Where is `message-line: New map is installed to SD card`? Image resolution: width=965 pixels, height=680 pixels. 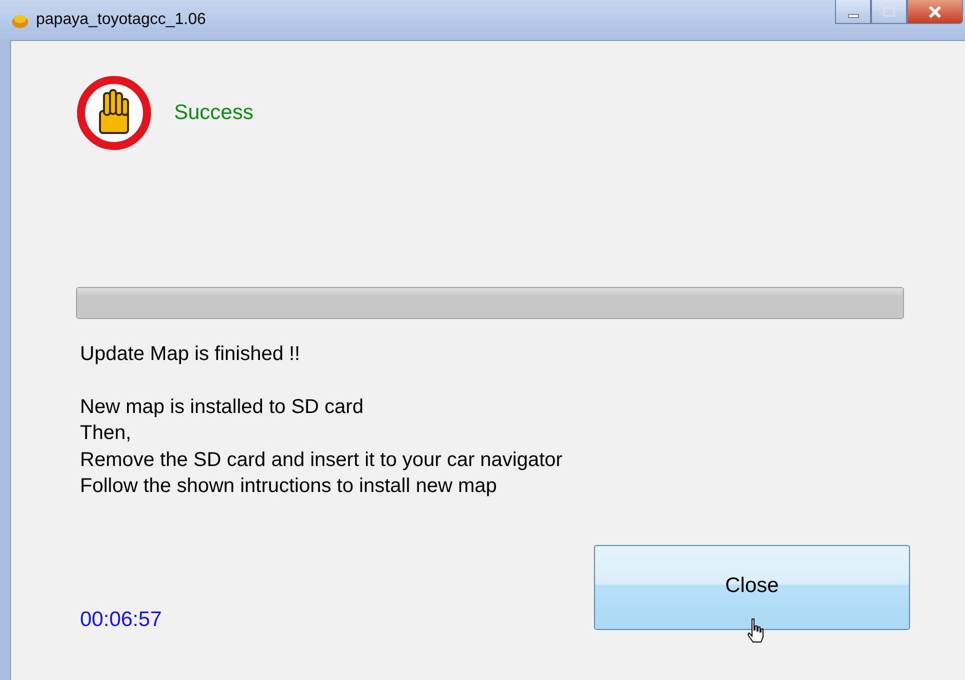 message-line: New map is installed to SD card is located at coordinates (222, 407).